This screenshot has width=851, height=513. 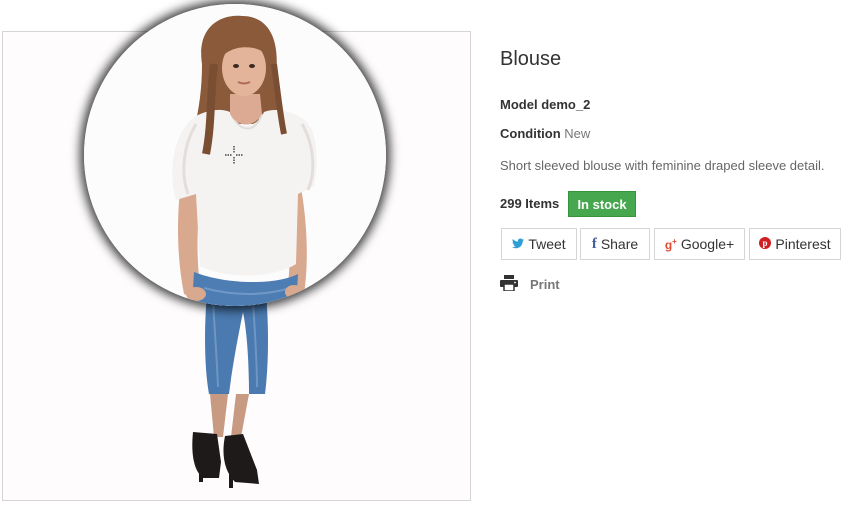 I want to click on facebook-share-button: f Share, so click(x=615, y=244).